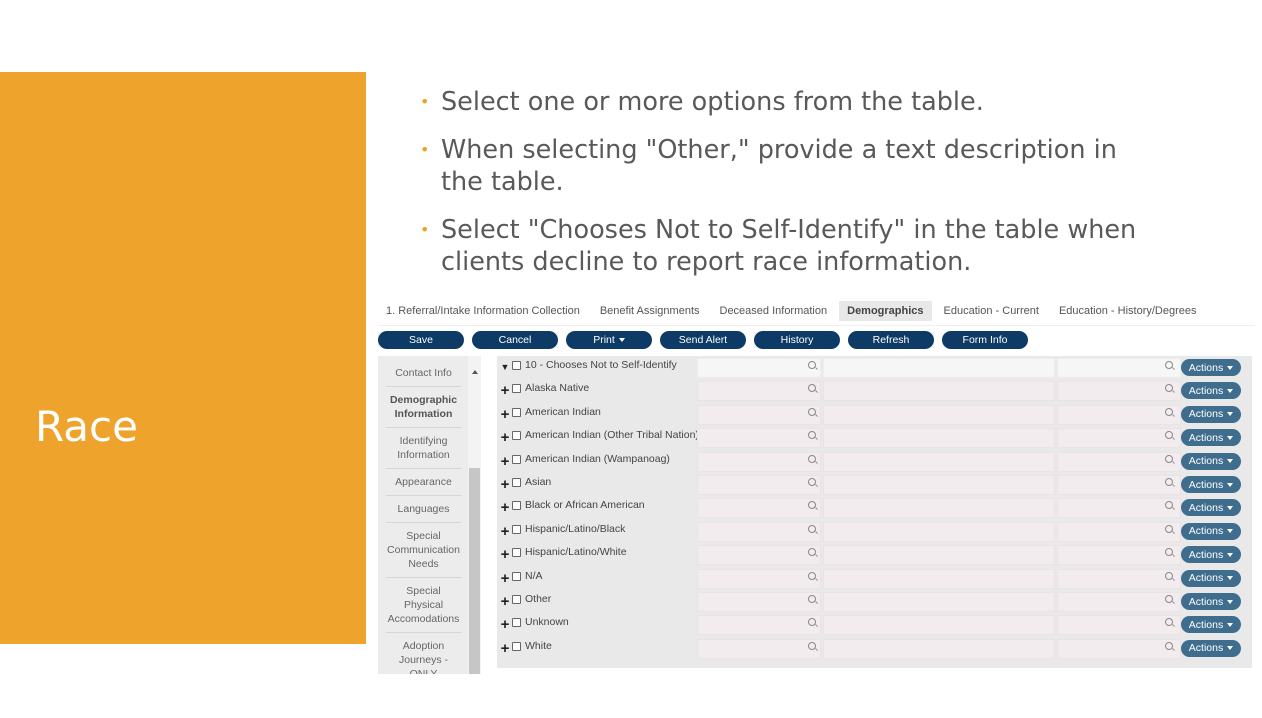 The width and height of the screenshot is (1262, 718). I want to click on cancel-button: Cancel, so click(515, 340).